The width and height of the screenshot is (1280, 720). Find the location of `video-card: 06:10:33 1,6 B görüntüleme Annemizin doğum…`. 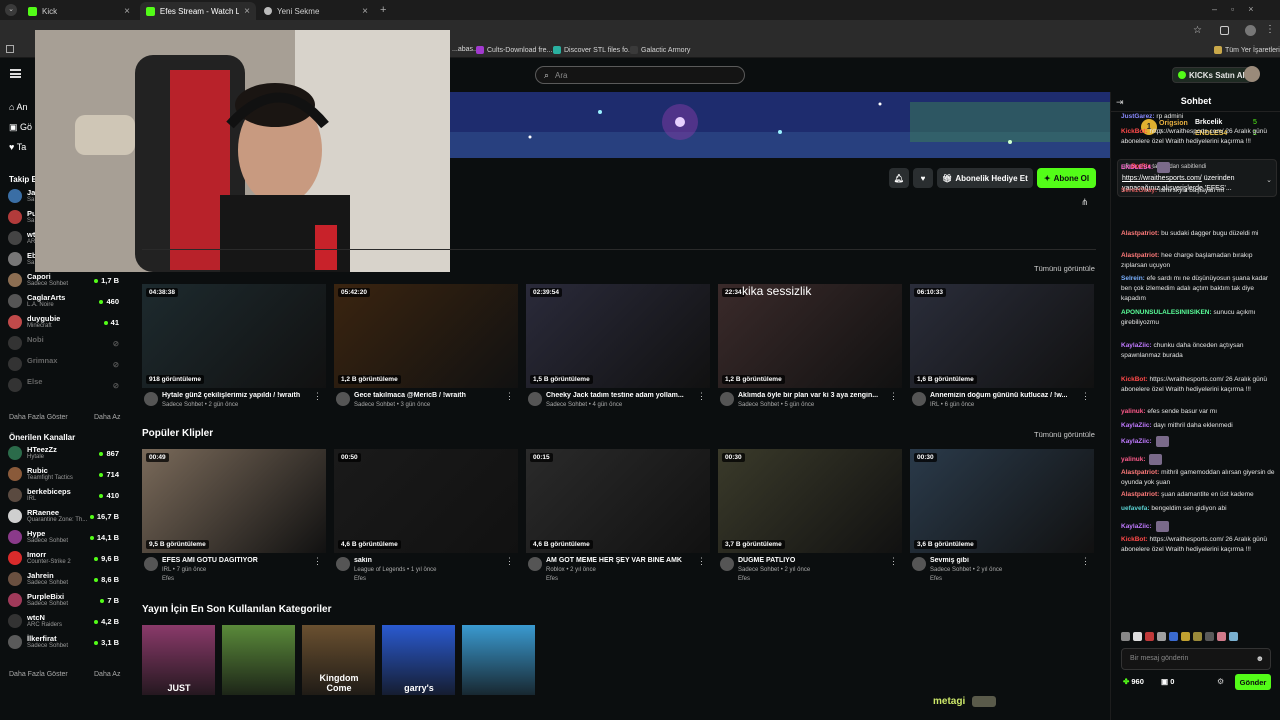

video-card: 06:10:33 1,6 B görüntüleme Annemizin doğum… is located at coordinates (1002, 354).